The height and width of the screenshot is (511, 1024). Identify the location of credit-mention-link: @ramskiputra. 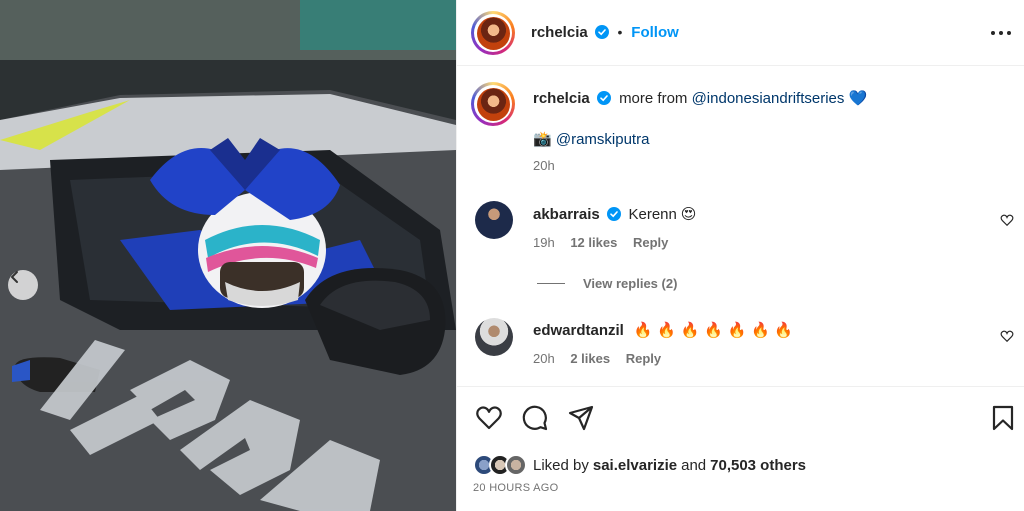
(603, 139).